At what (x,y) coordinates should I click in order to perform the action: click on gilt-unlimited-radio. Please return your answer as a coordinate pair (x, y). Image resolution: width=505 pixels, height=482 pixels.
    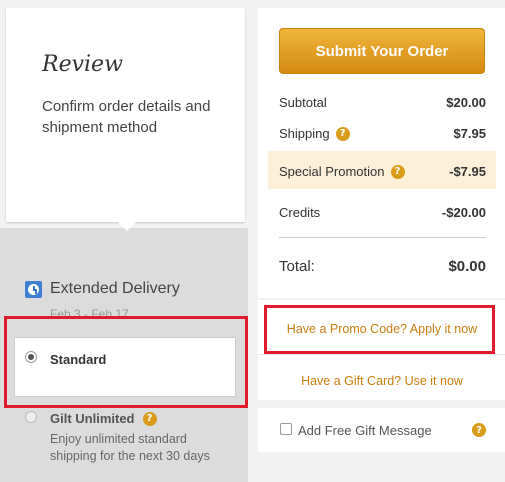
    Looking at the image, I should click on (31, 417).